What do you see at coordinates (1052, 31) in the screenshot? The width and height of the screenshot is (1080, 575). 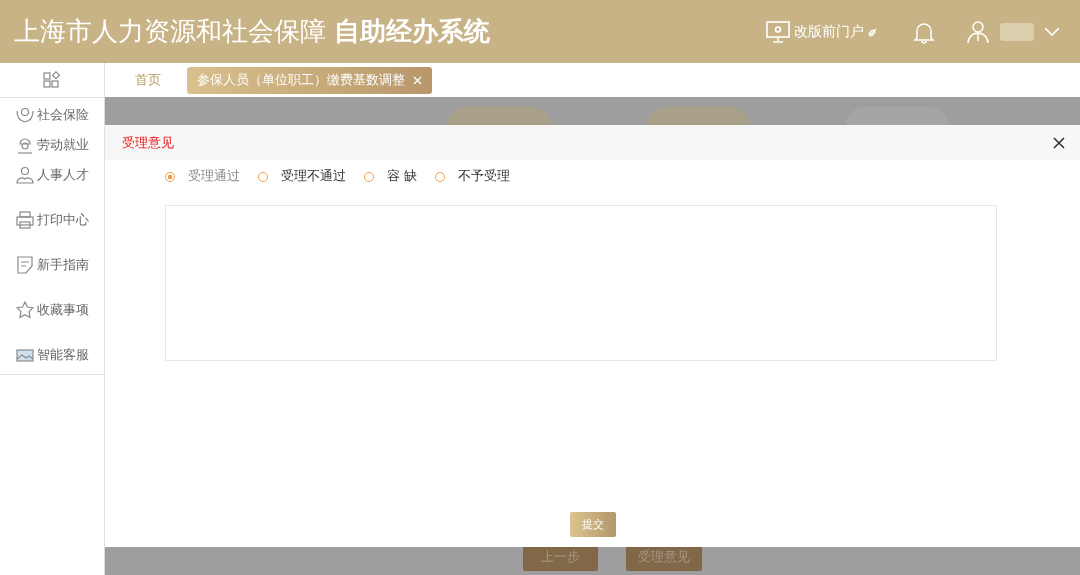 I see `chevron-down-icon` at bounding box center [1052, 31].